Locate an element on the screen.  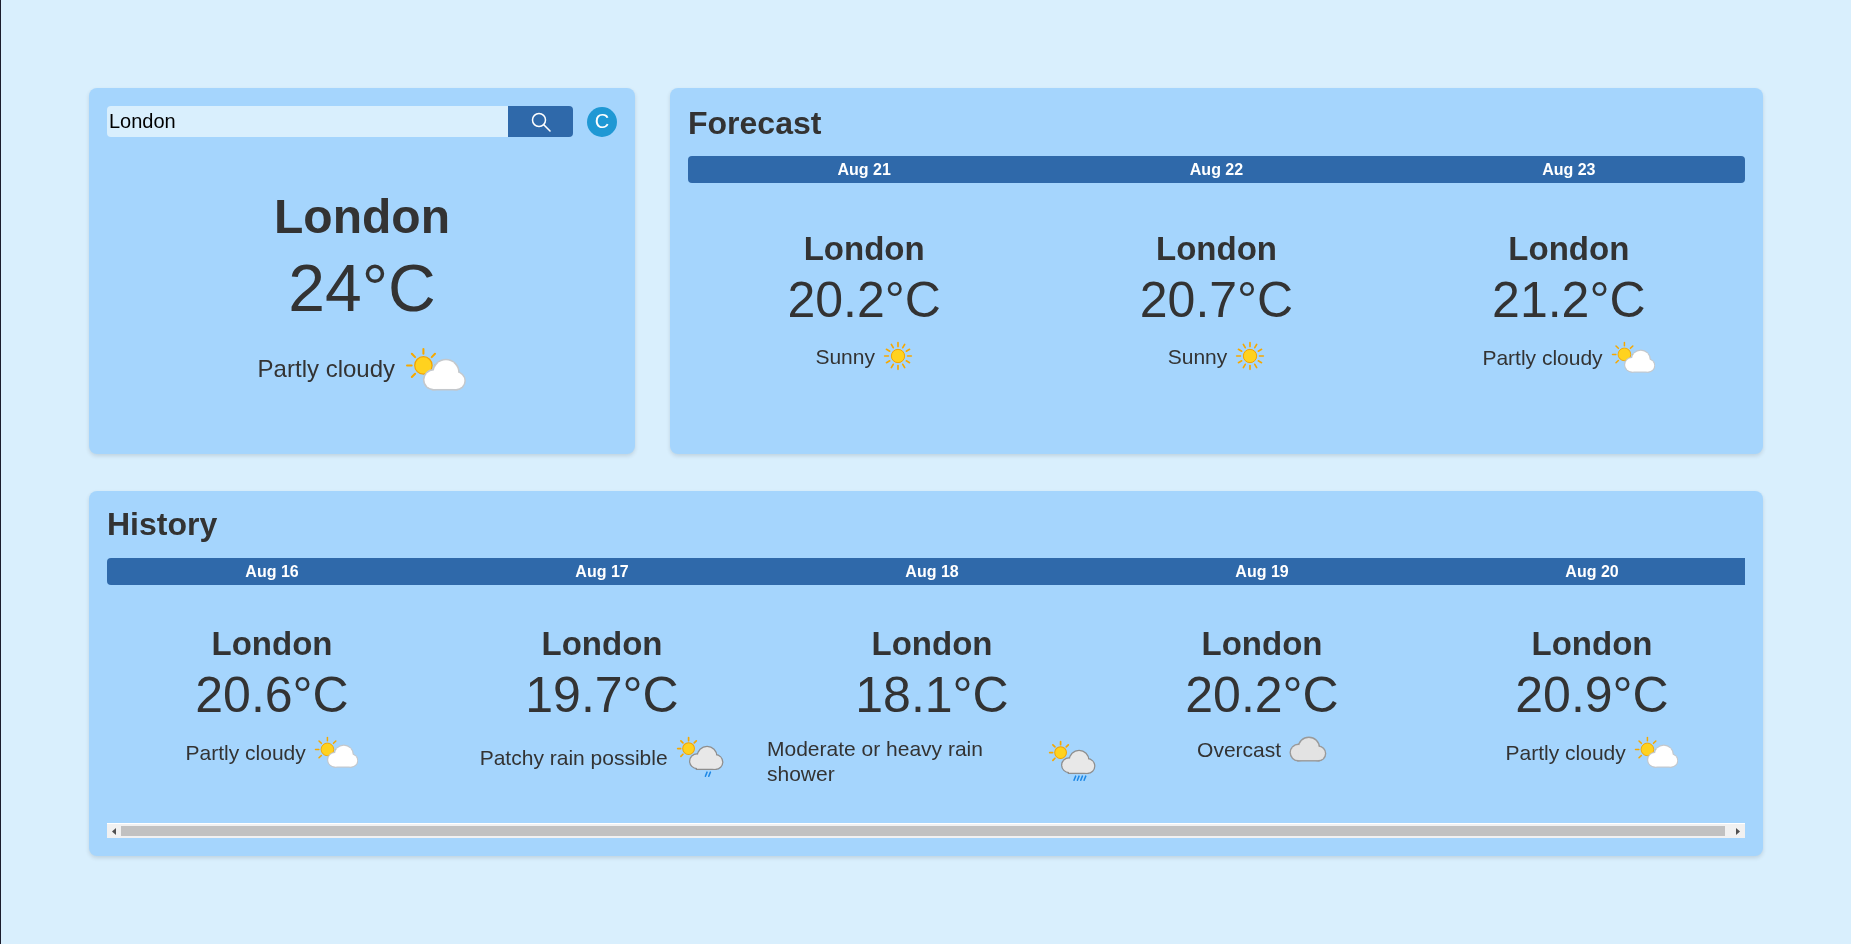
search-button is located at coordinates (541, 121).